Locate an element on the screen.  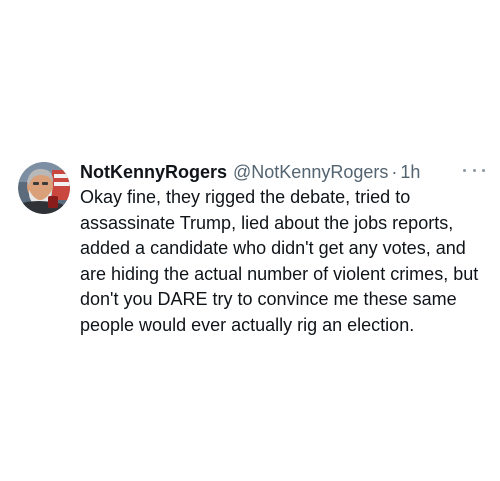
tweet-header: NotKennyRogers @NotKennyRogers · 1h is located at coordinates (282, 172).